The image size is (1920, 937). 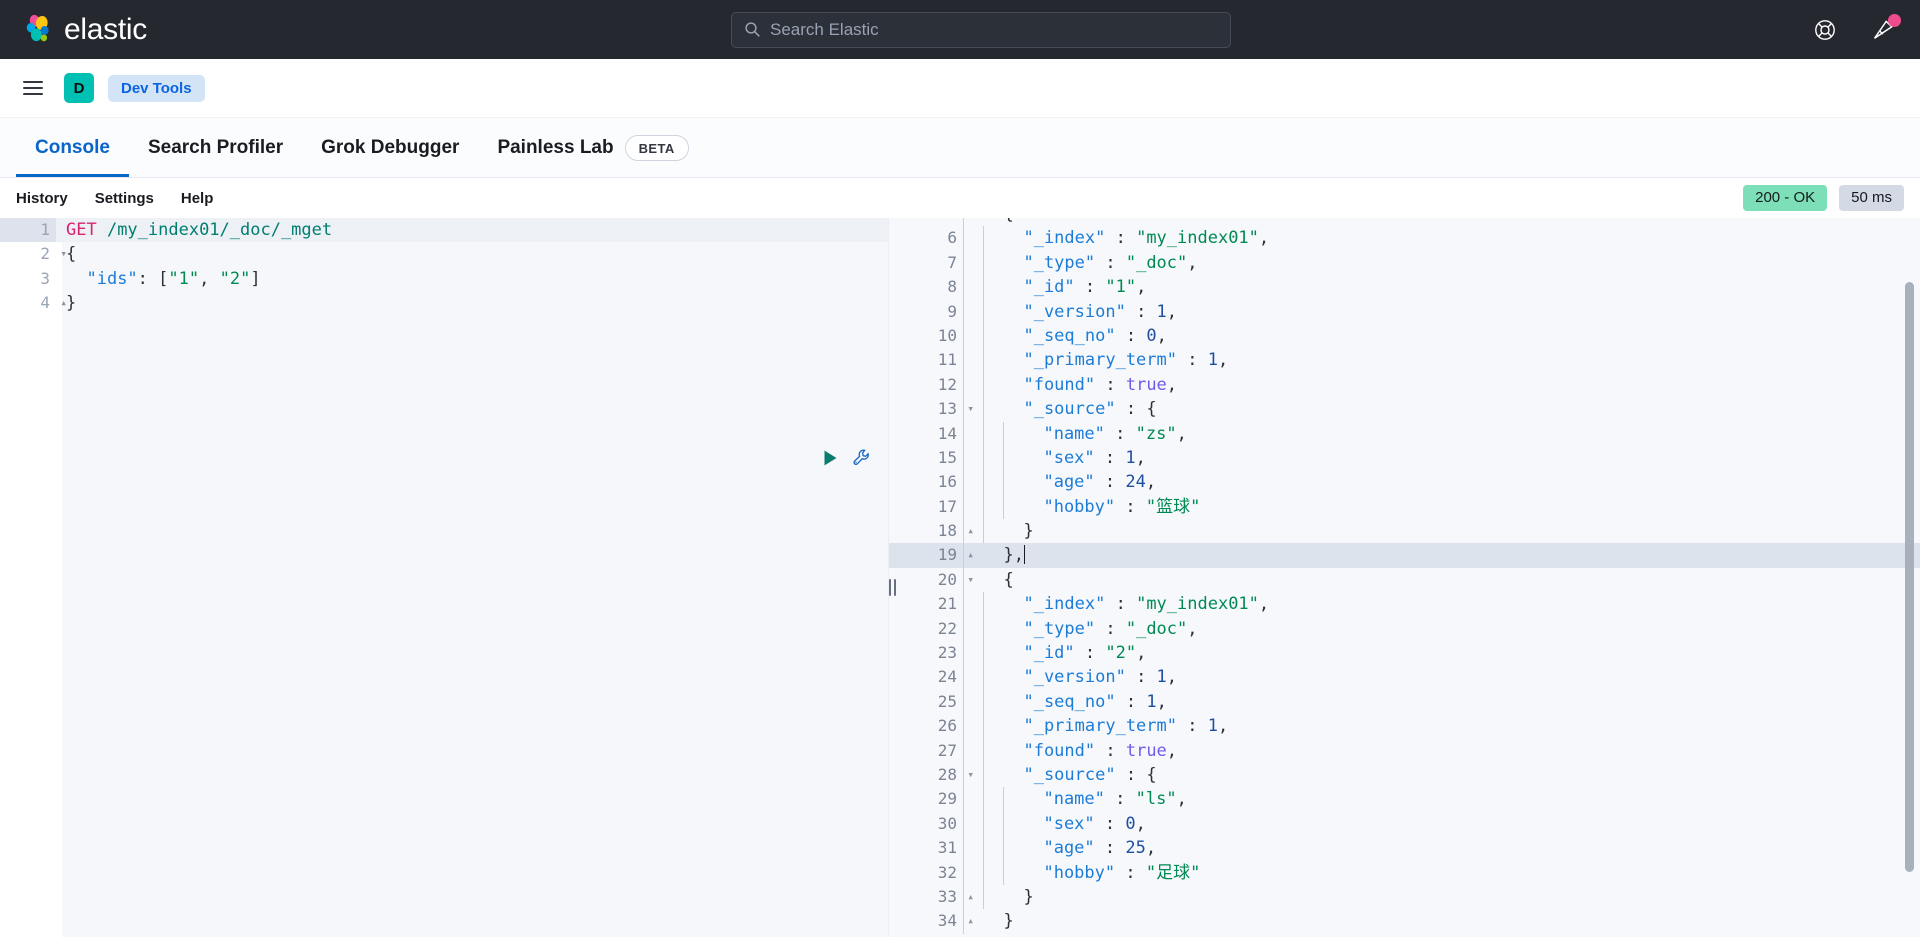 What do you see at coordinates (1104, 799) in the screenshot?
I see `code-text: "name" : "ls",` at bounding box center [1104, 799].